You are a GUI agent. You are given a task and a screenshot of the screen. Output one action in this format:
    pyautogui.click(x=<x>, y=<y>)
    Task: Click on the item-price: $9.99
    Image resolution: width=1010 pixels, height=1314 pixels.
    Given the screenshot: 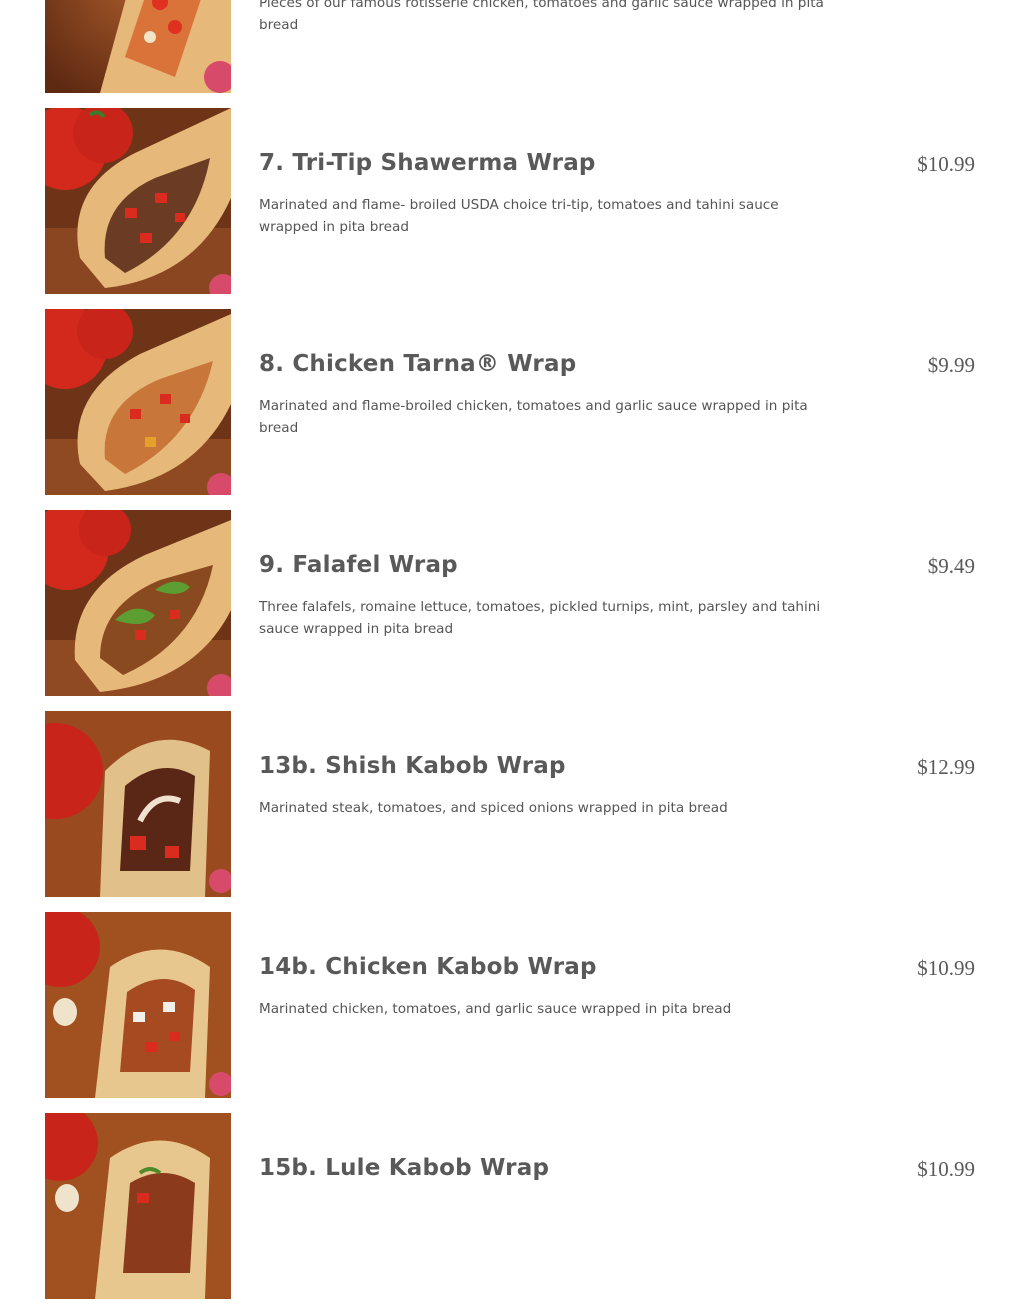 What is the action you would take?
    pyautogui.click(x=951, y=365)
    